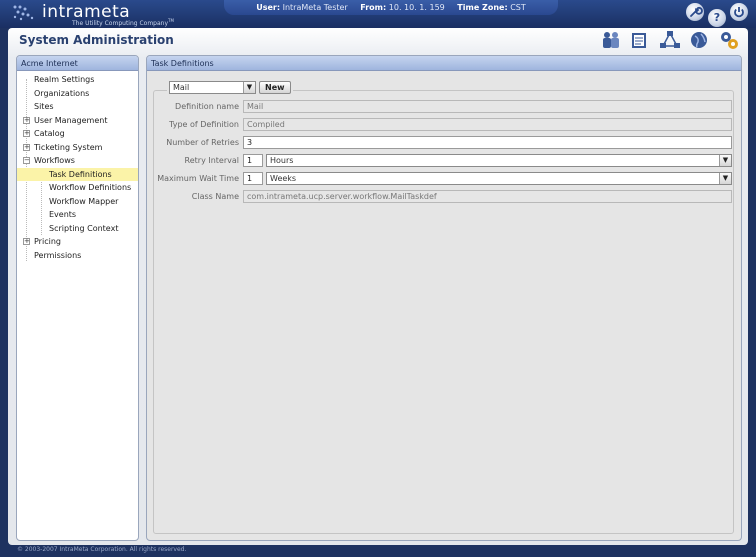  I want to click on sidebar-item-sites: Sites, so click(77, 107).